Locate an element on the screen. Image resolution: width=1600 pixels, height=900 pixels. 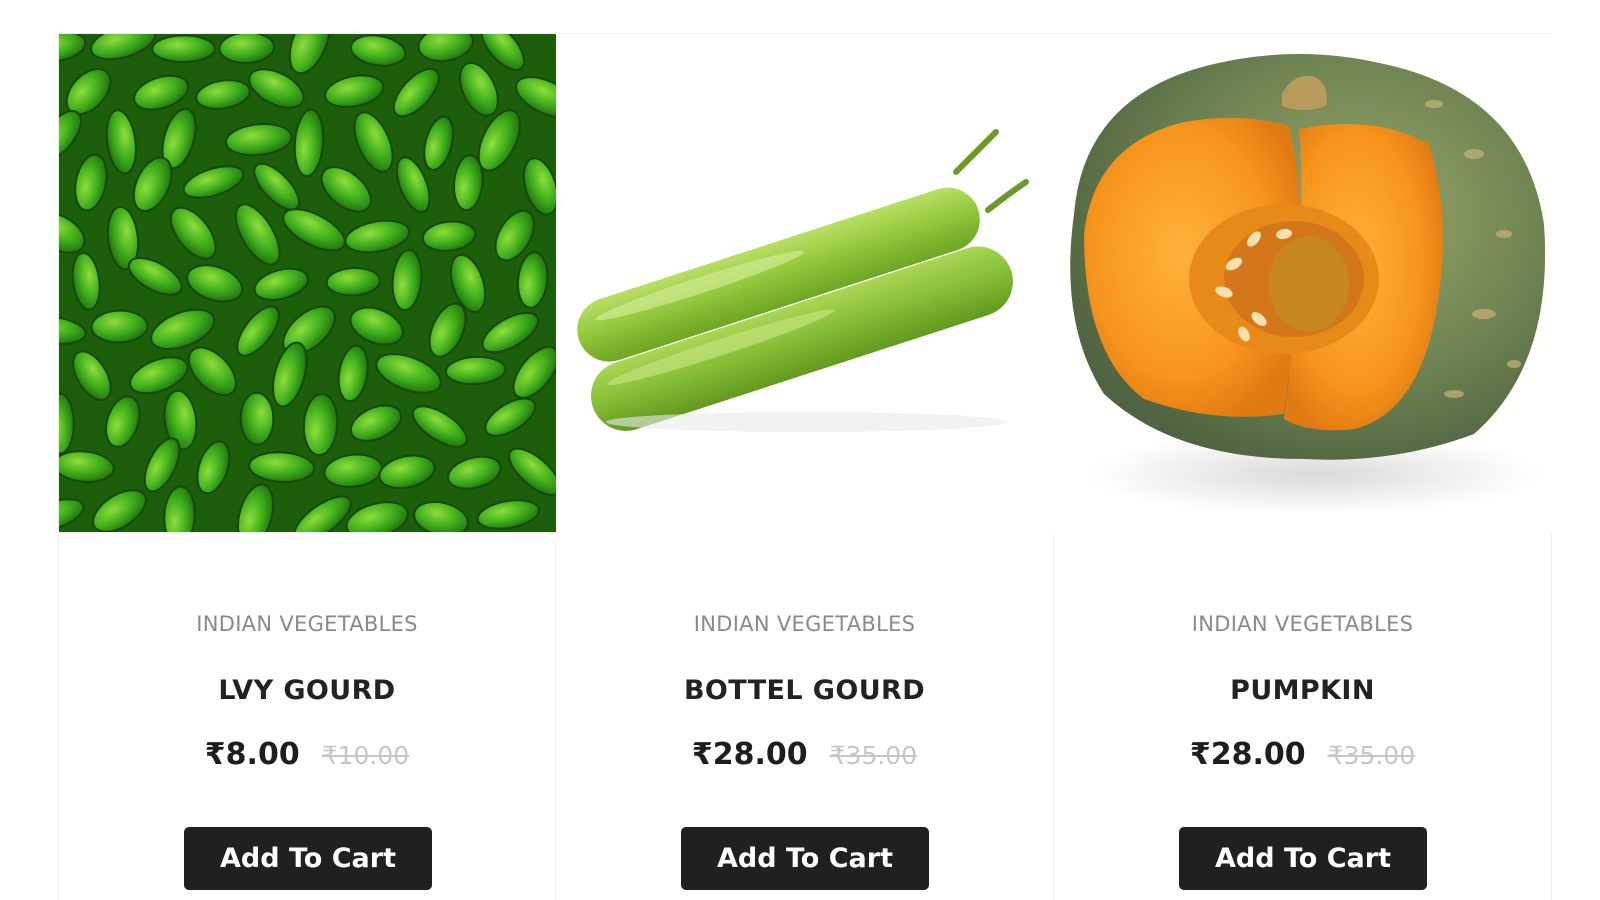
price-group: ₹8.00 ₹10.00 is located at coordinates (307, 754).